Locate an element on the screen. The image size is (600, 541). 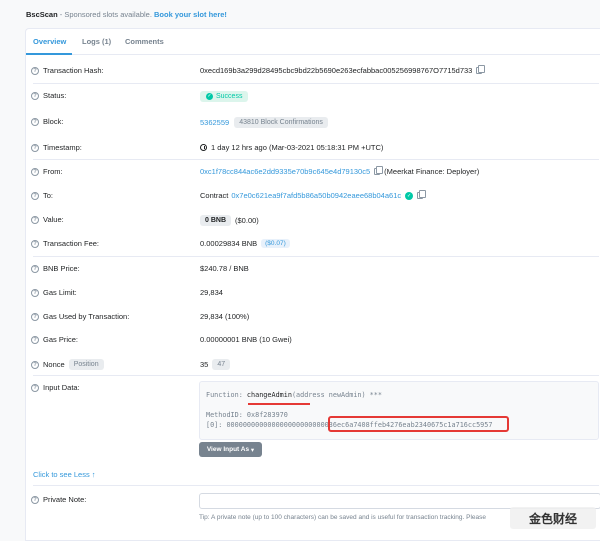
value-amount-badge: 0 BNB is located at coordinates (216, 220).